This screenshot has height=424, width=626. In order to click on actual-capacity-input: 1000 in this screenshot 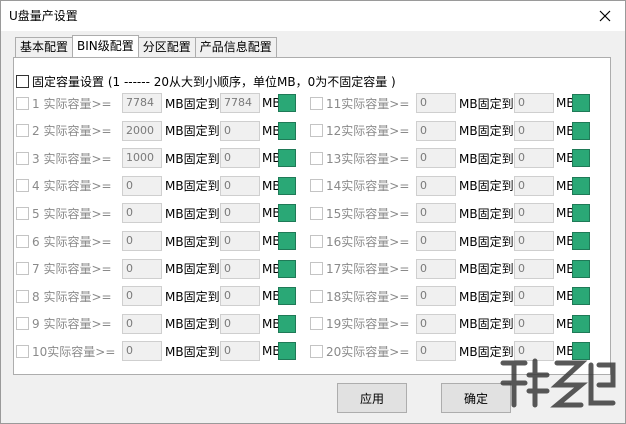, I will do `click(142, 158)`.